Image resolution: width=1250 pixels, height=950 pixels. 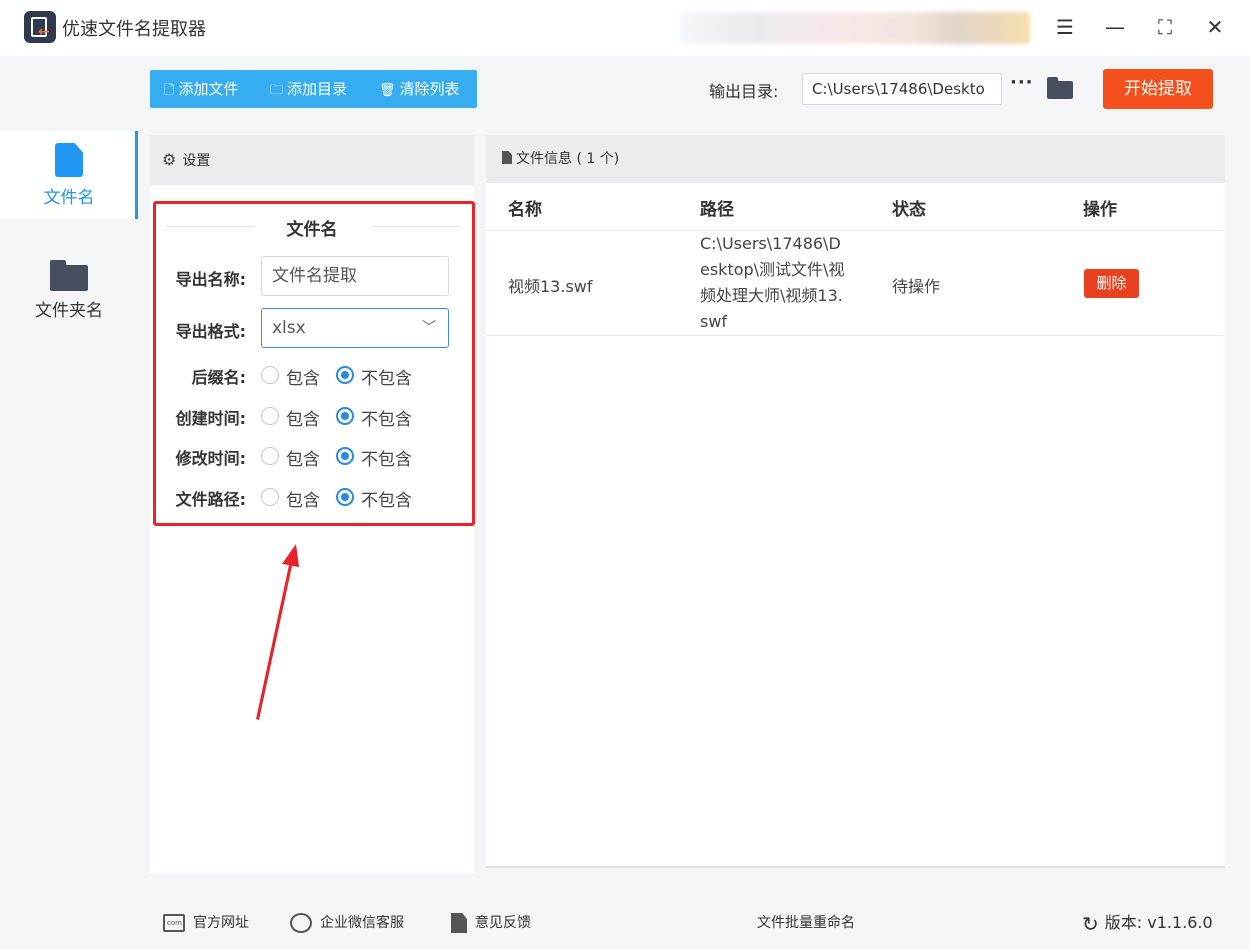 What do you see at coordinates (355, 276) in the screenshot?
I see `export-name-input: 文件名提取` at bounding box center [355, 276].